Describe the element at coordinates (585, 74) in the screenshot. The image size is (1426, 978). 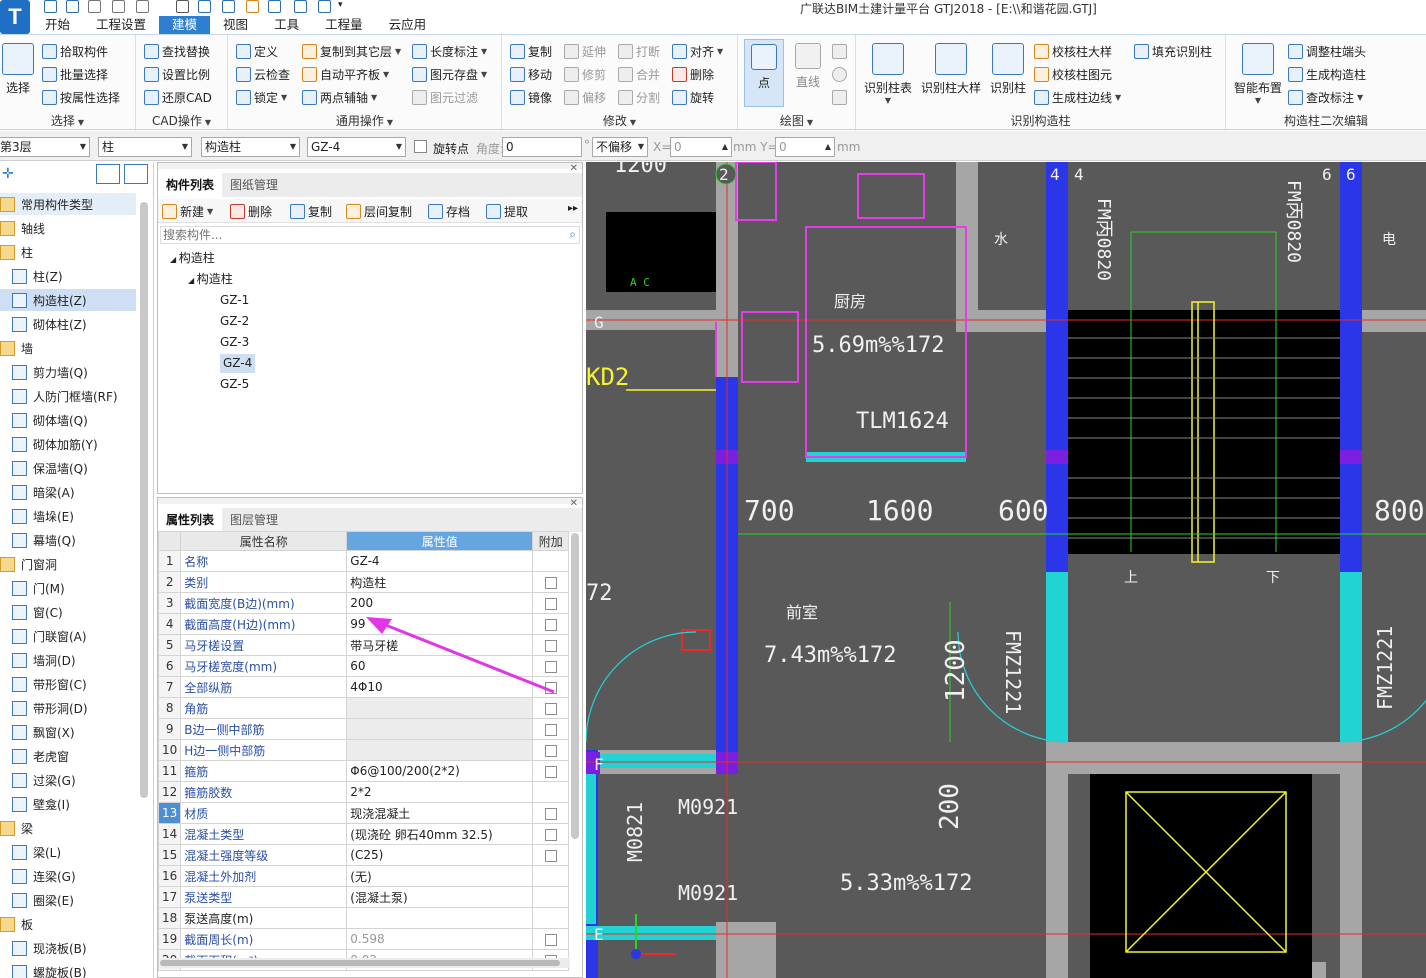
I see `trim-button: 修剪` at that location.